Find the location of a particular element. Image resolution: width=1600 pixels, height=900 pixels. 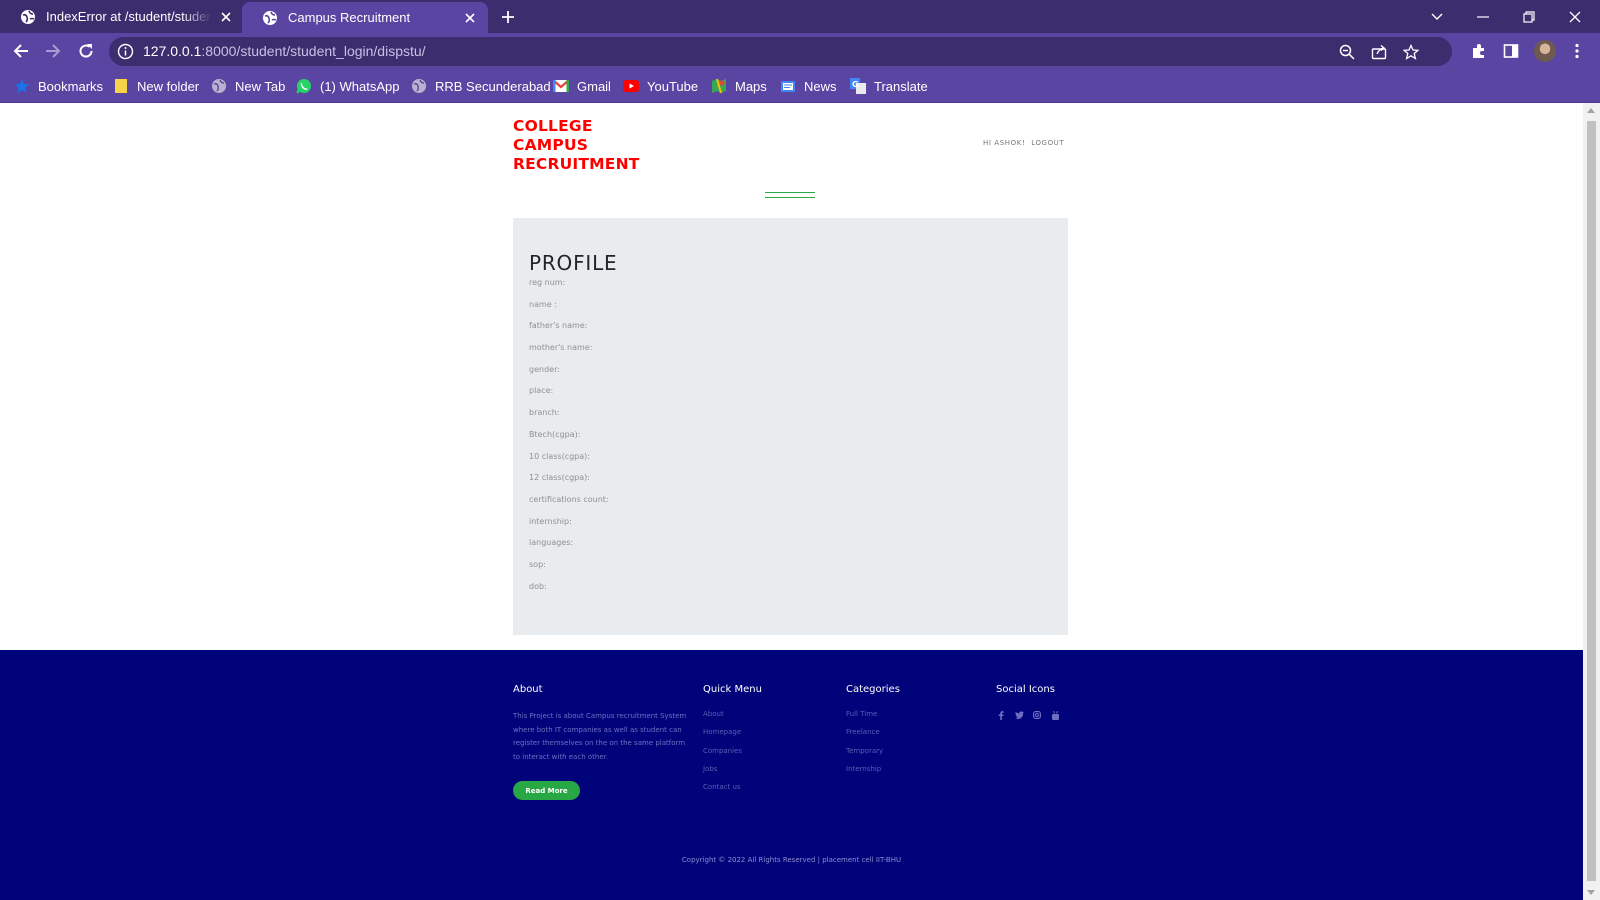

bookmark-item: News is located at coordinates (808, 86).